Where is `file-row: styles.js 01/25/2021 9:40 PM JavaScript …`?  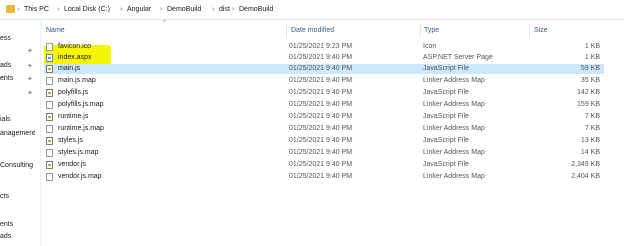
file-row: styles.js 01/25/2021 9:40 PM JavaScript … is located at coordinates (324, 141).